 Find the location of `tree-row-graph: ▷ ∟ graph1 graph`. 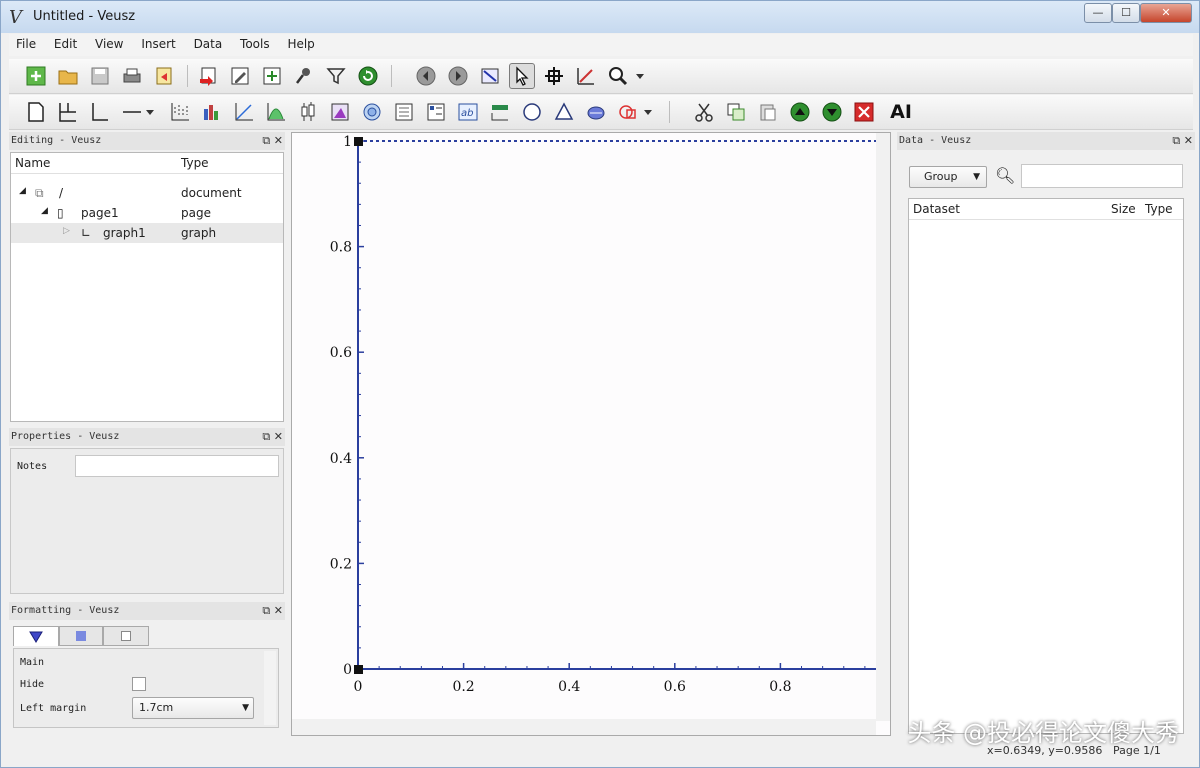

tree-row-graph: ▷ ∟ graph1 graph is located at coordinates (147, 233).